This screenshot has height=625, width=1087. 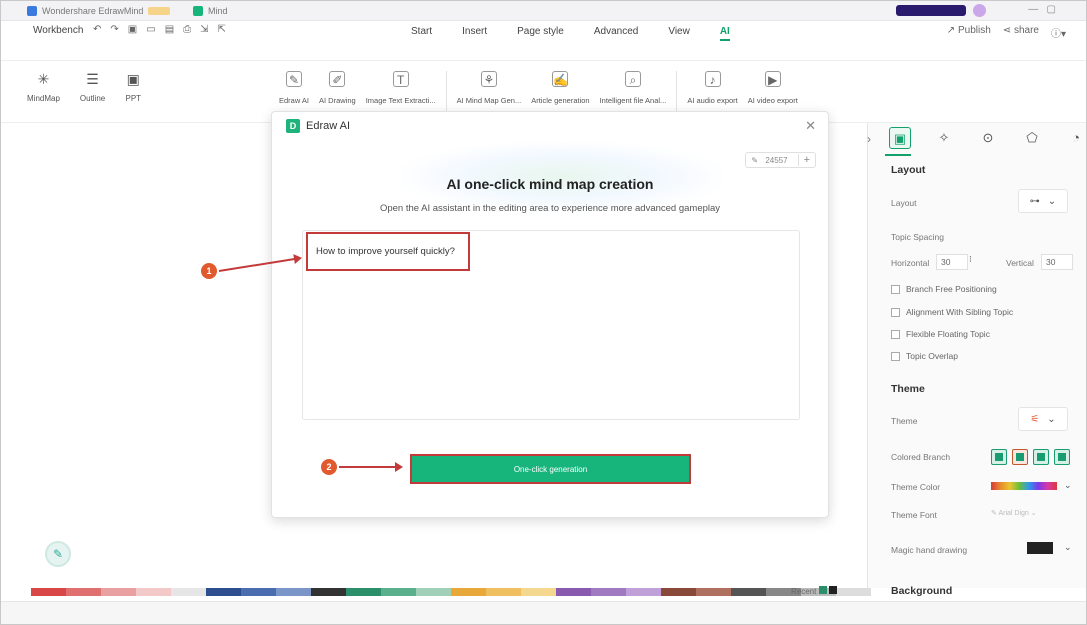 I want to click on workbench-link: Workbench, so click(x=58, y=30).